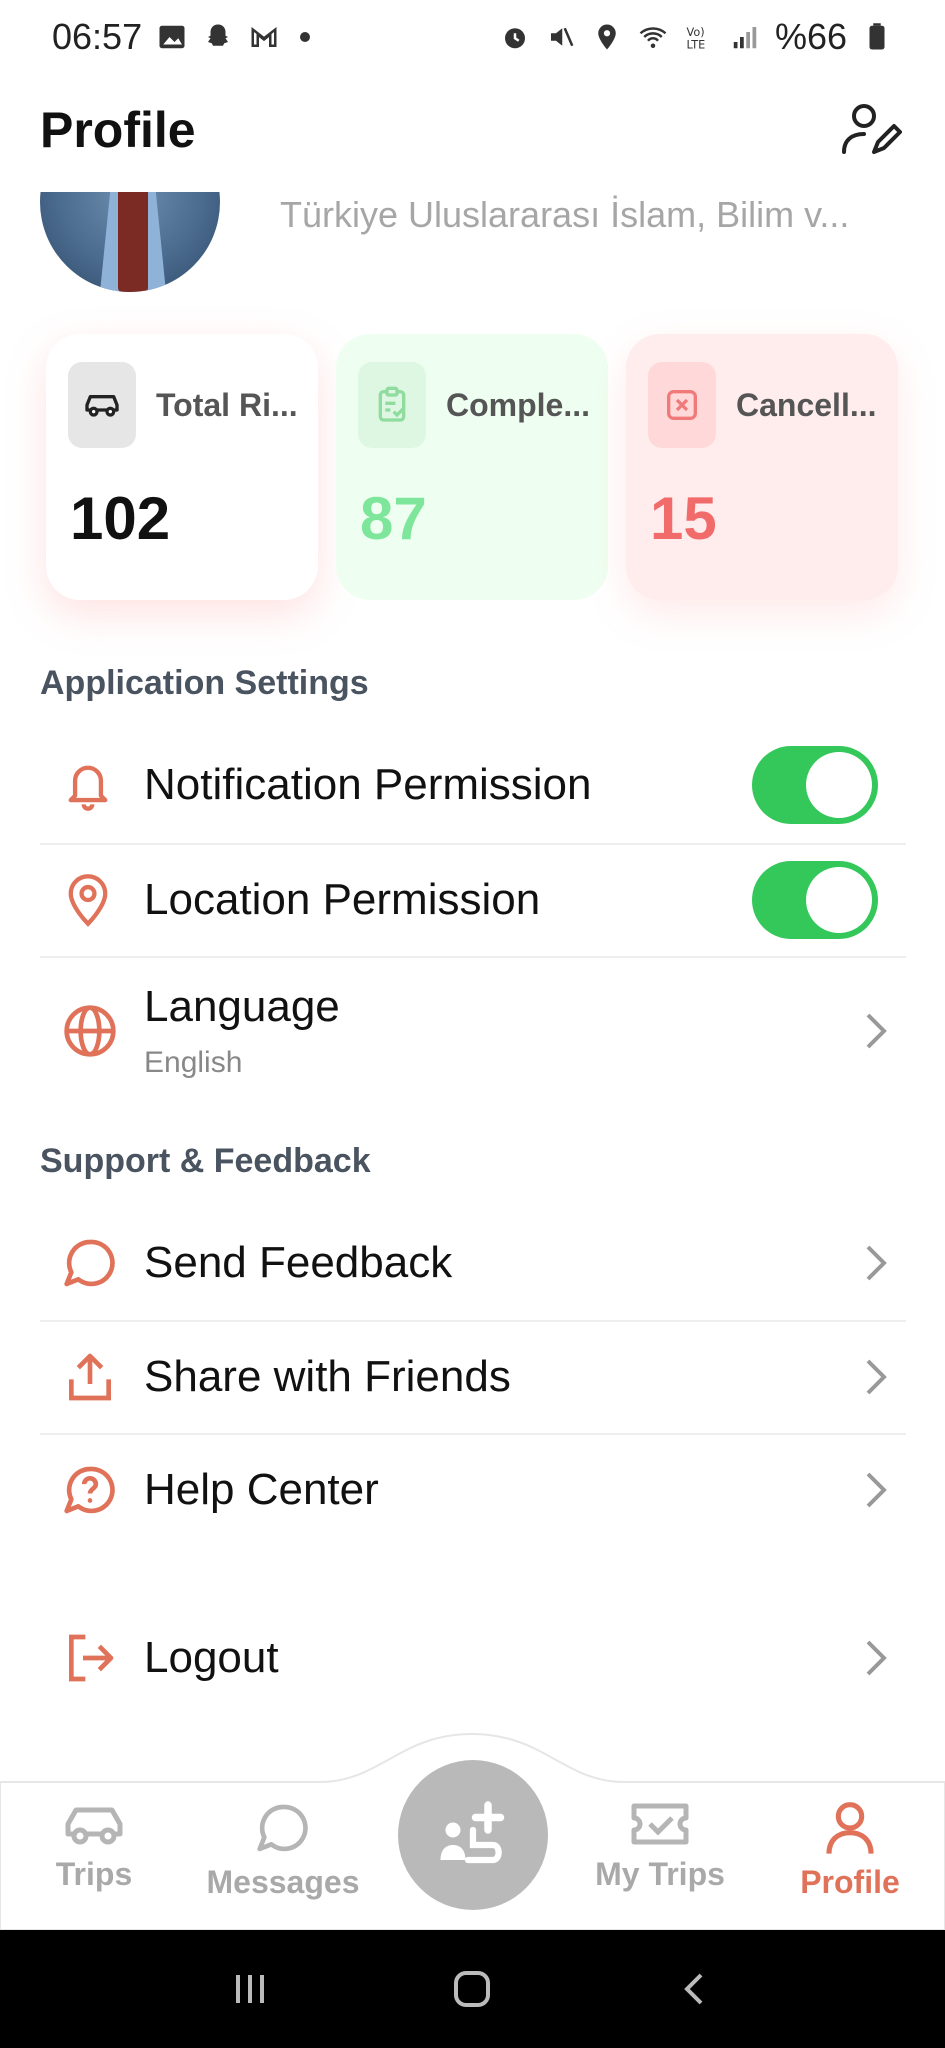  I want to click on location-permission-label: Location Permission, so click(342, 899).